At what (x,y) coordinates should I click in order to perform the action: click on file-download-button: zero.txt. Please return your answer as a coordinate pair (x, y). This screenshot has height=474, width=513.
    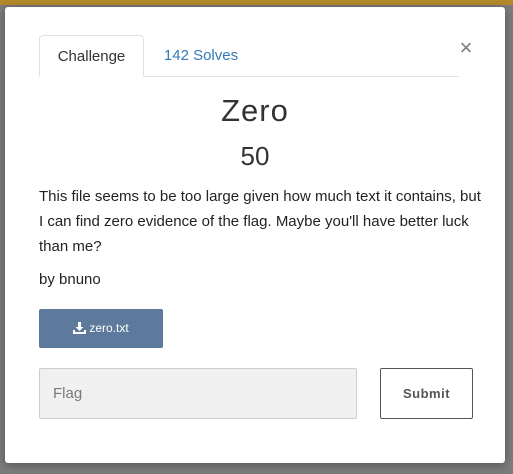
    Looking at the image, I should click on (101, 328).